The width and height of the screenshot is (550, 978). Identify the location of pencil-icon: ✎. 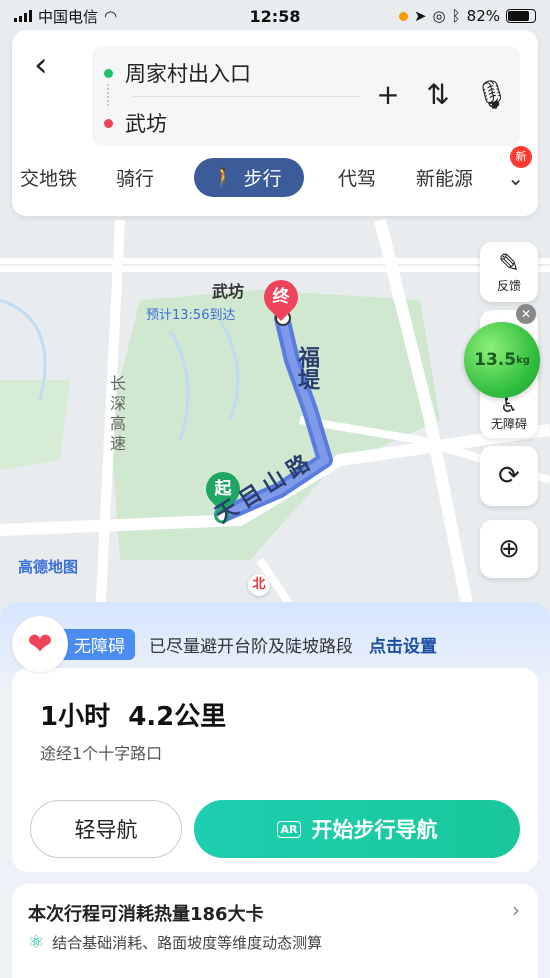
(509, 263).